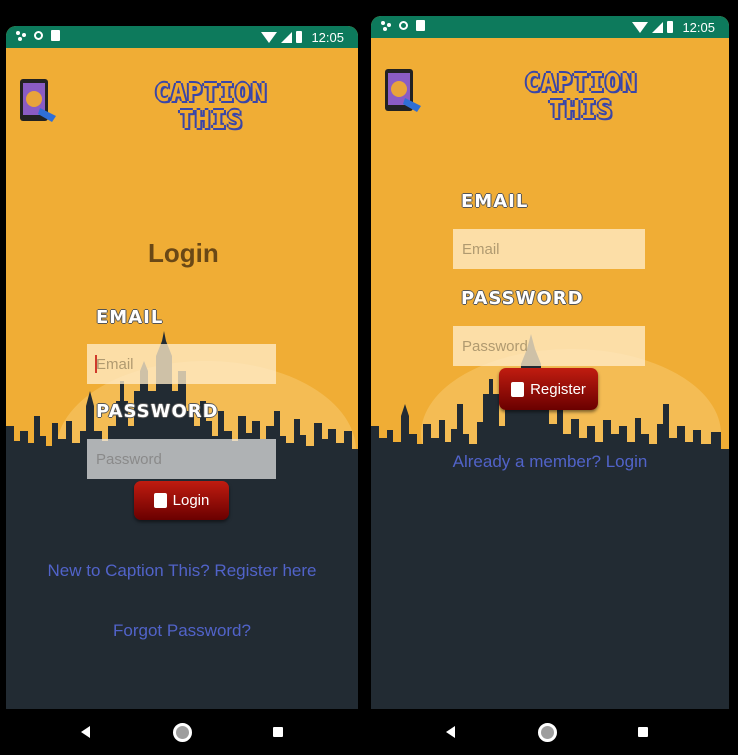 The height and width of the screenshot is (755, 738). Describe the element at coordinates (96, 364) in the screenshot. I see `text-cursor` at that location.